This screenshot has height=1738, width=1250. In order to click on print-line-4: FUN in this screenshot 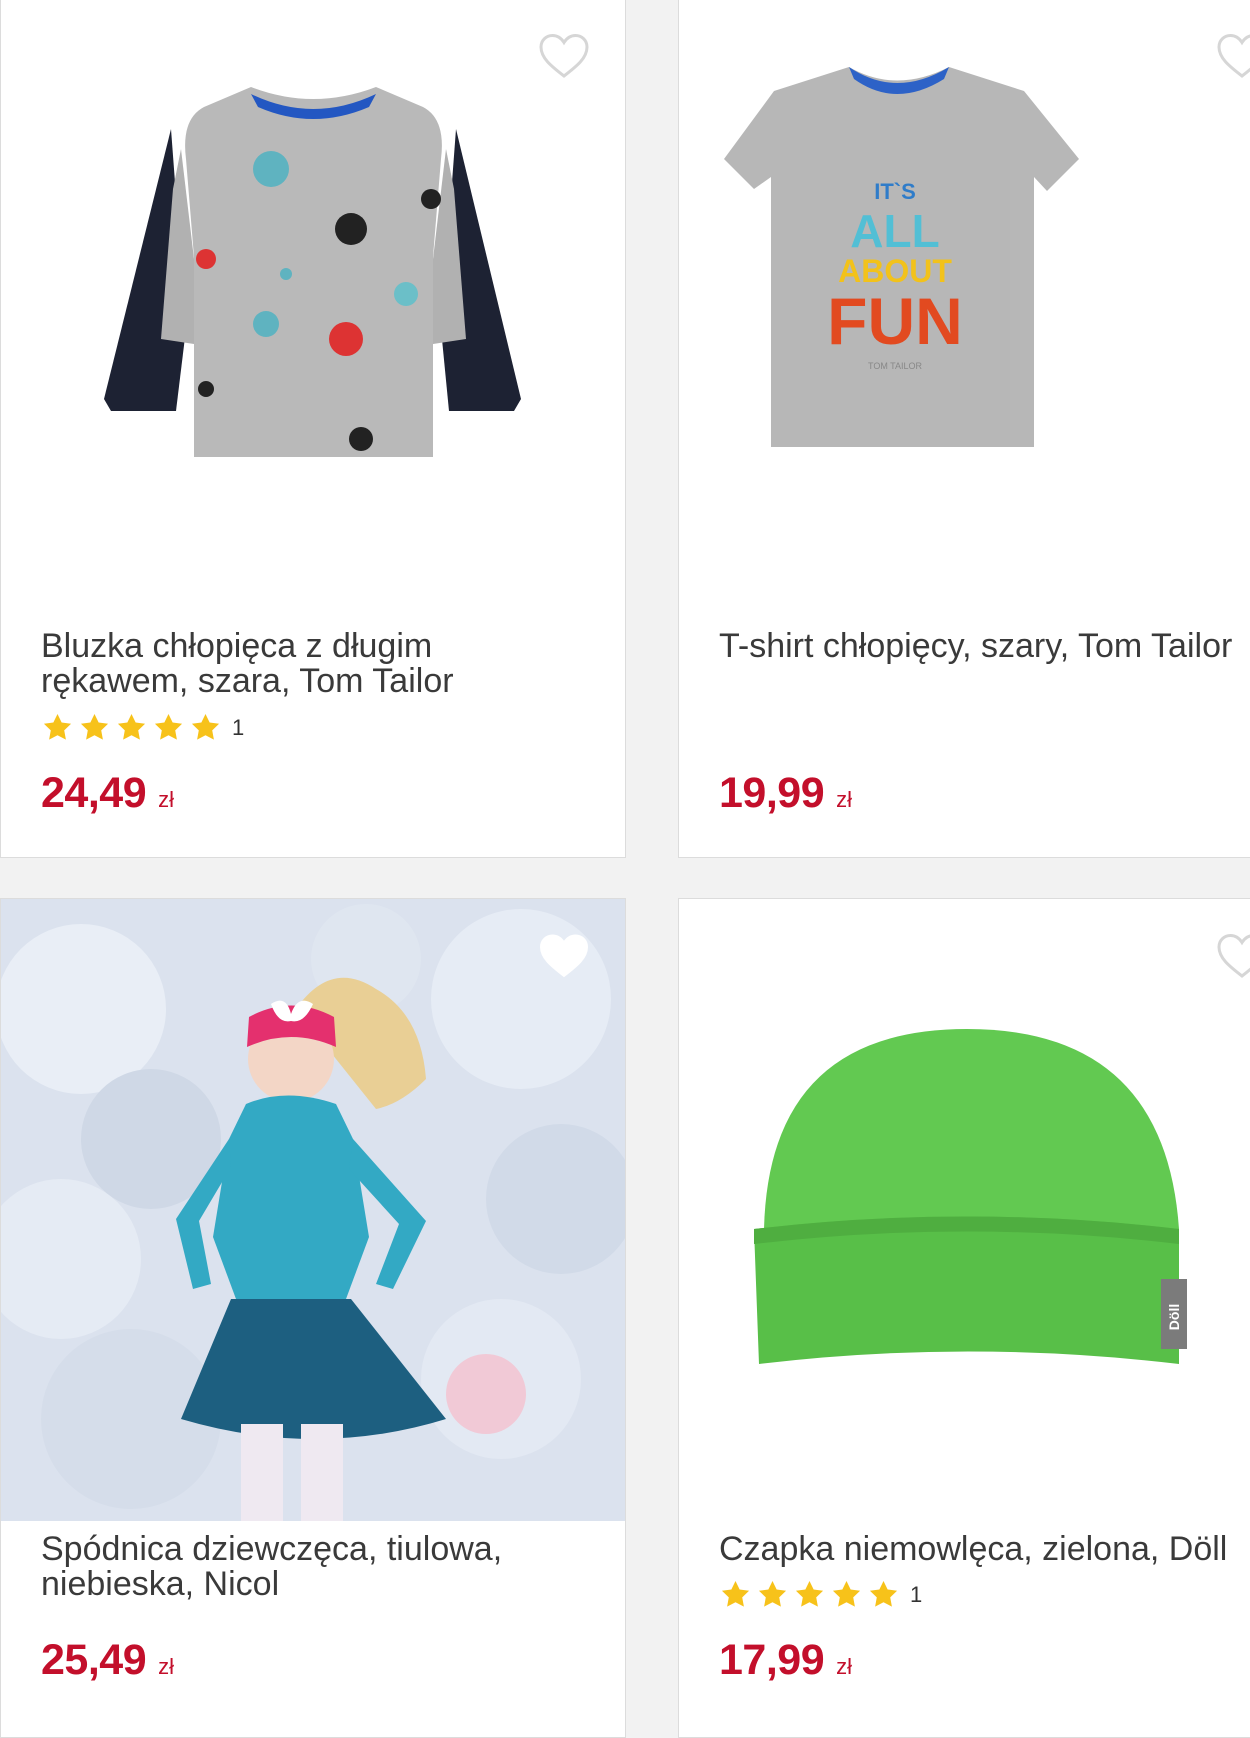, I will do `click(895, 321)`.